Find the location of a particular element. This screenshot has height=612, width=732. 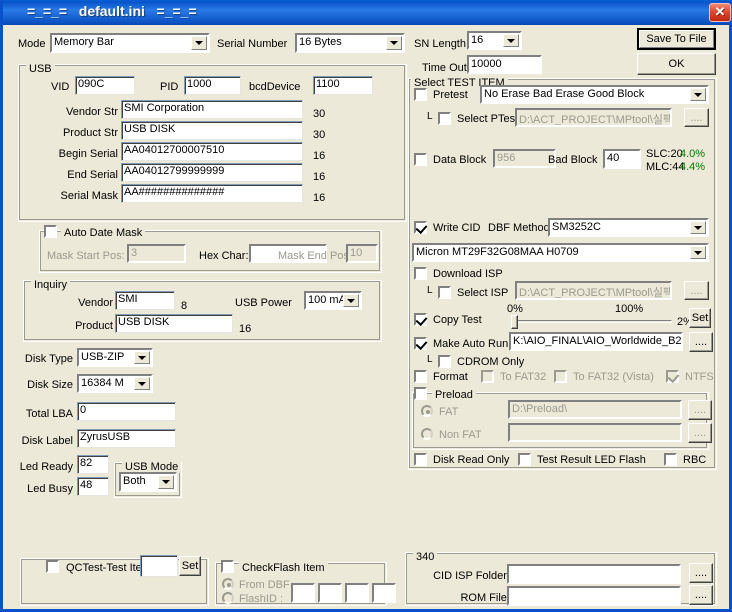

disk-size-combobox: 16384 M is located at coordinates (115, 383).